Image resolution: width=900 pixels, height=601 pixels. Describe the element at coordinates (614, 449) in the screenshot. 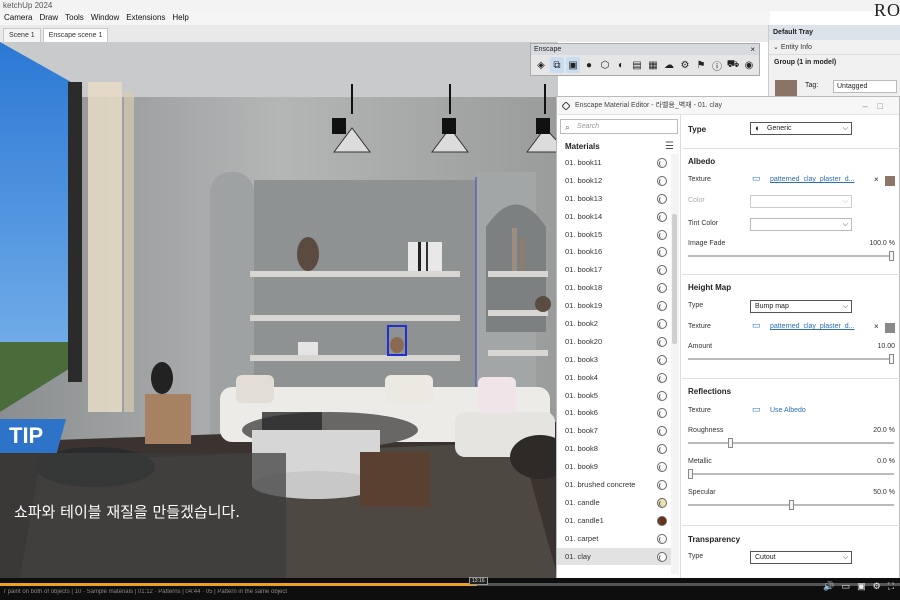

I see `material-list-item: 01. book8` at that location.